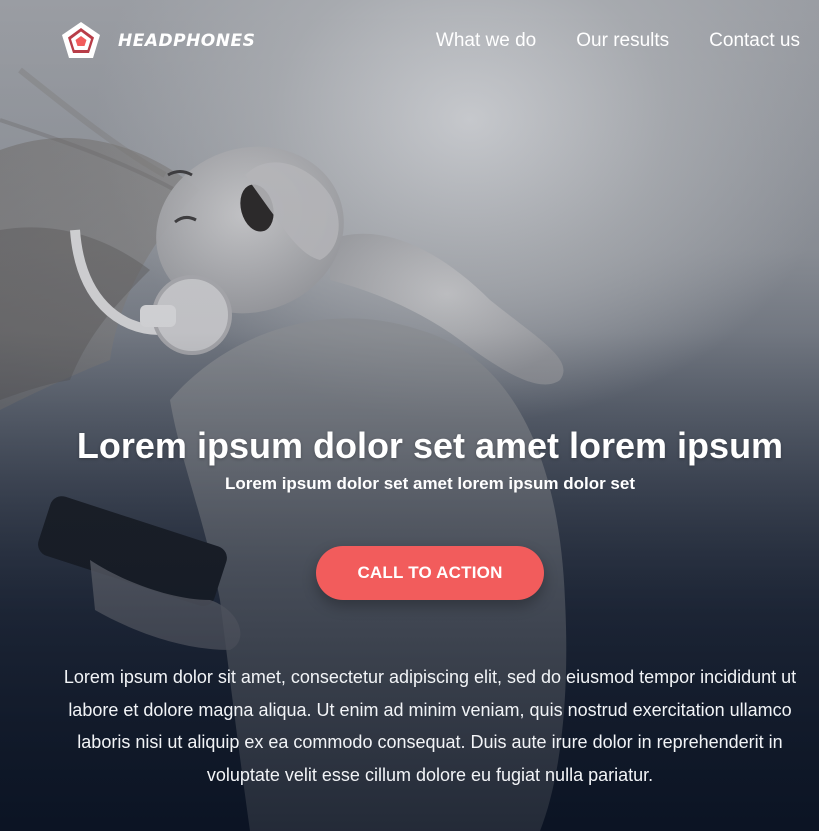 Image resolution: width=819 pixels, height=831 pixels. What do you see at coordinates (187, 41) in the screenshot?
I see `brand-name: HEADPHONES` at bounding box center [187, 41].